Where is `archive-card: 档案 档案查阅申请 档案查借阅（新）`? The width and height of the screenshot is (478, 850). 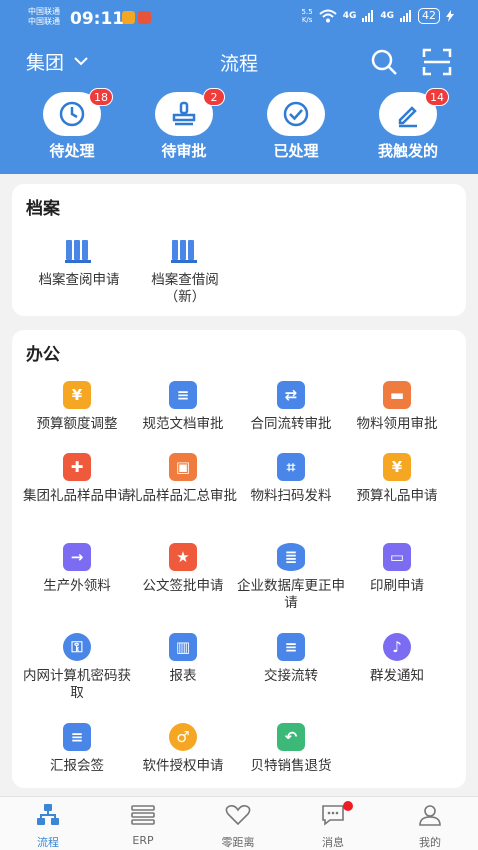
archive-card: 档案 档案查阅申请 档案查借阅（新） is located at coordinates (239, 250).